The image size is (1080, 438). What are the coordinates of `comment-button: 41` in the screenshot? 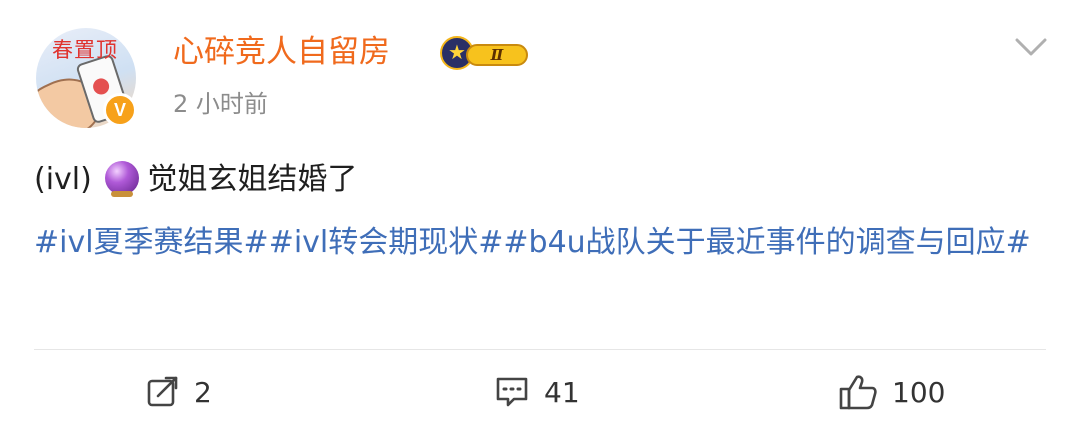 It's located at (537, 392).